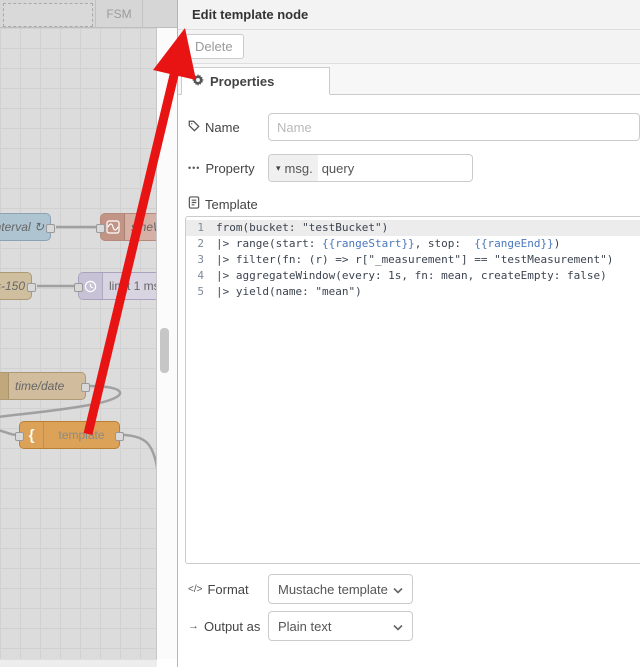  I want to click on code-text: from(bucket: "testBucket"), so click(302, 227).